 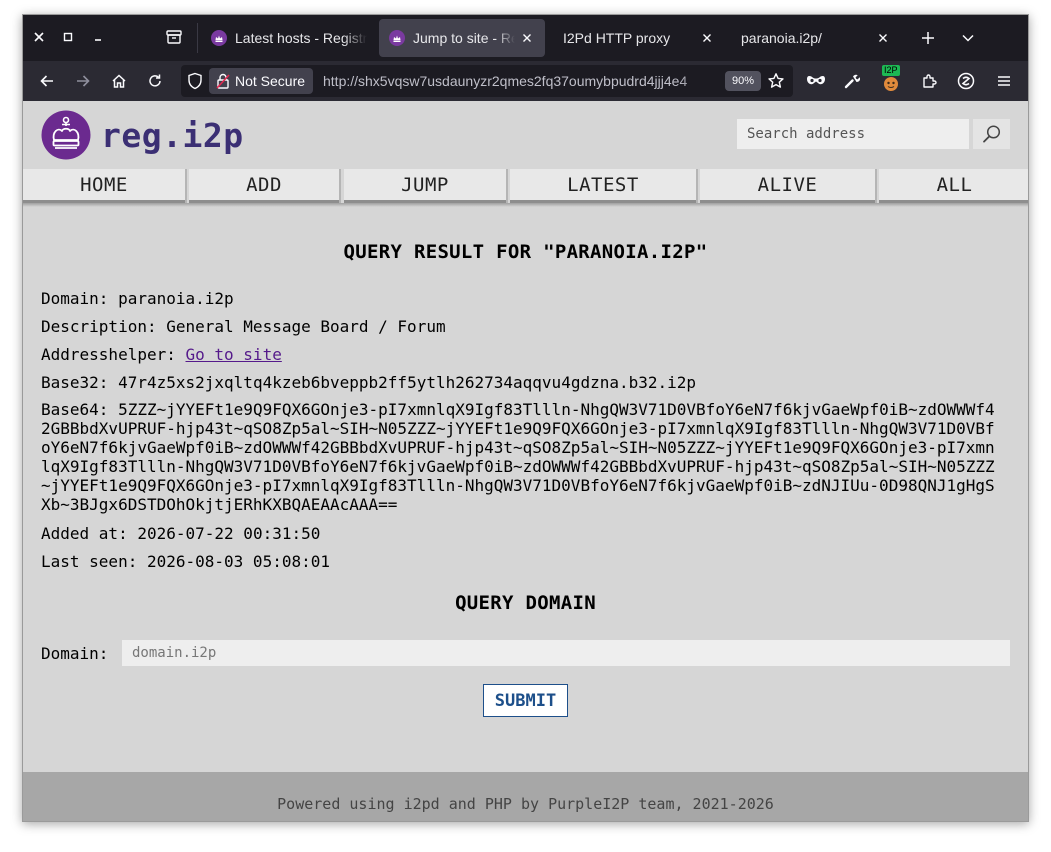 I want to click on tab-label: Jump to site - Registry, so click(x=464, y=38).